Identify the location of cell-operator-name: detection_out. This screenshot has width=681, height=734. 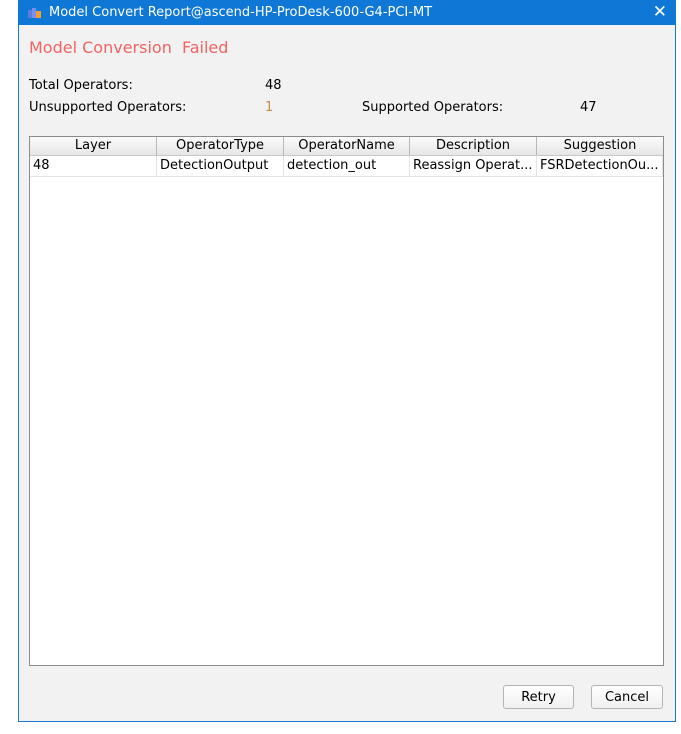
(347, 166).